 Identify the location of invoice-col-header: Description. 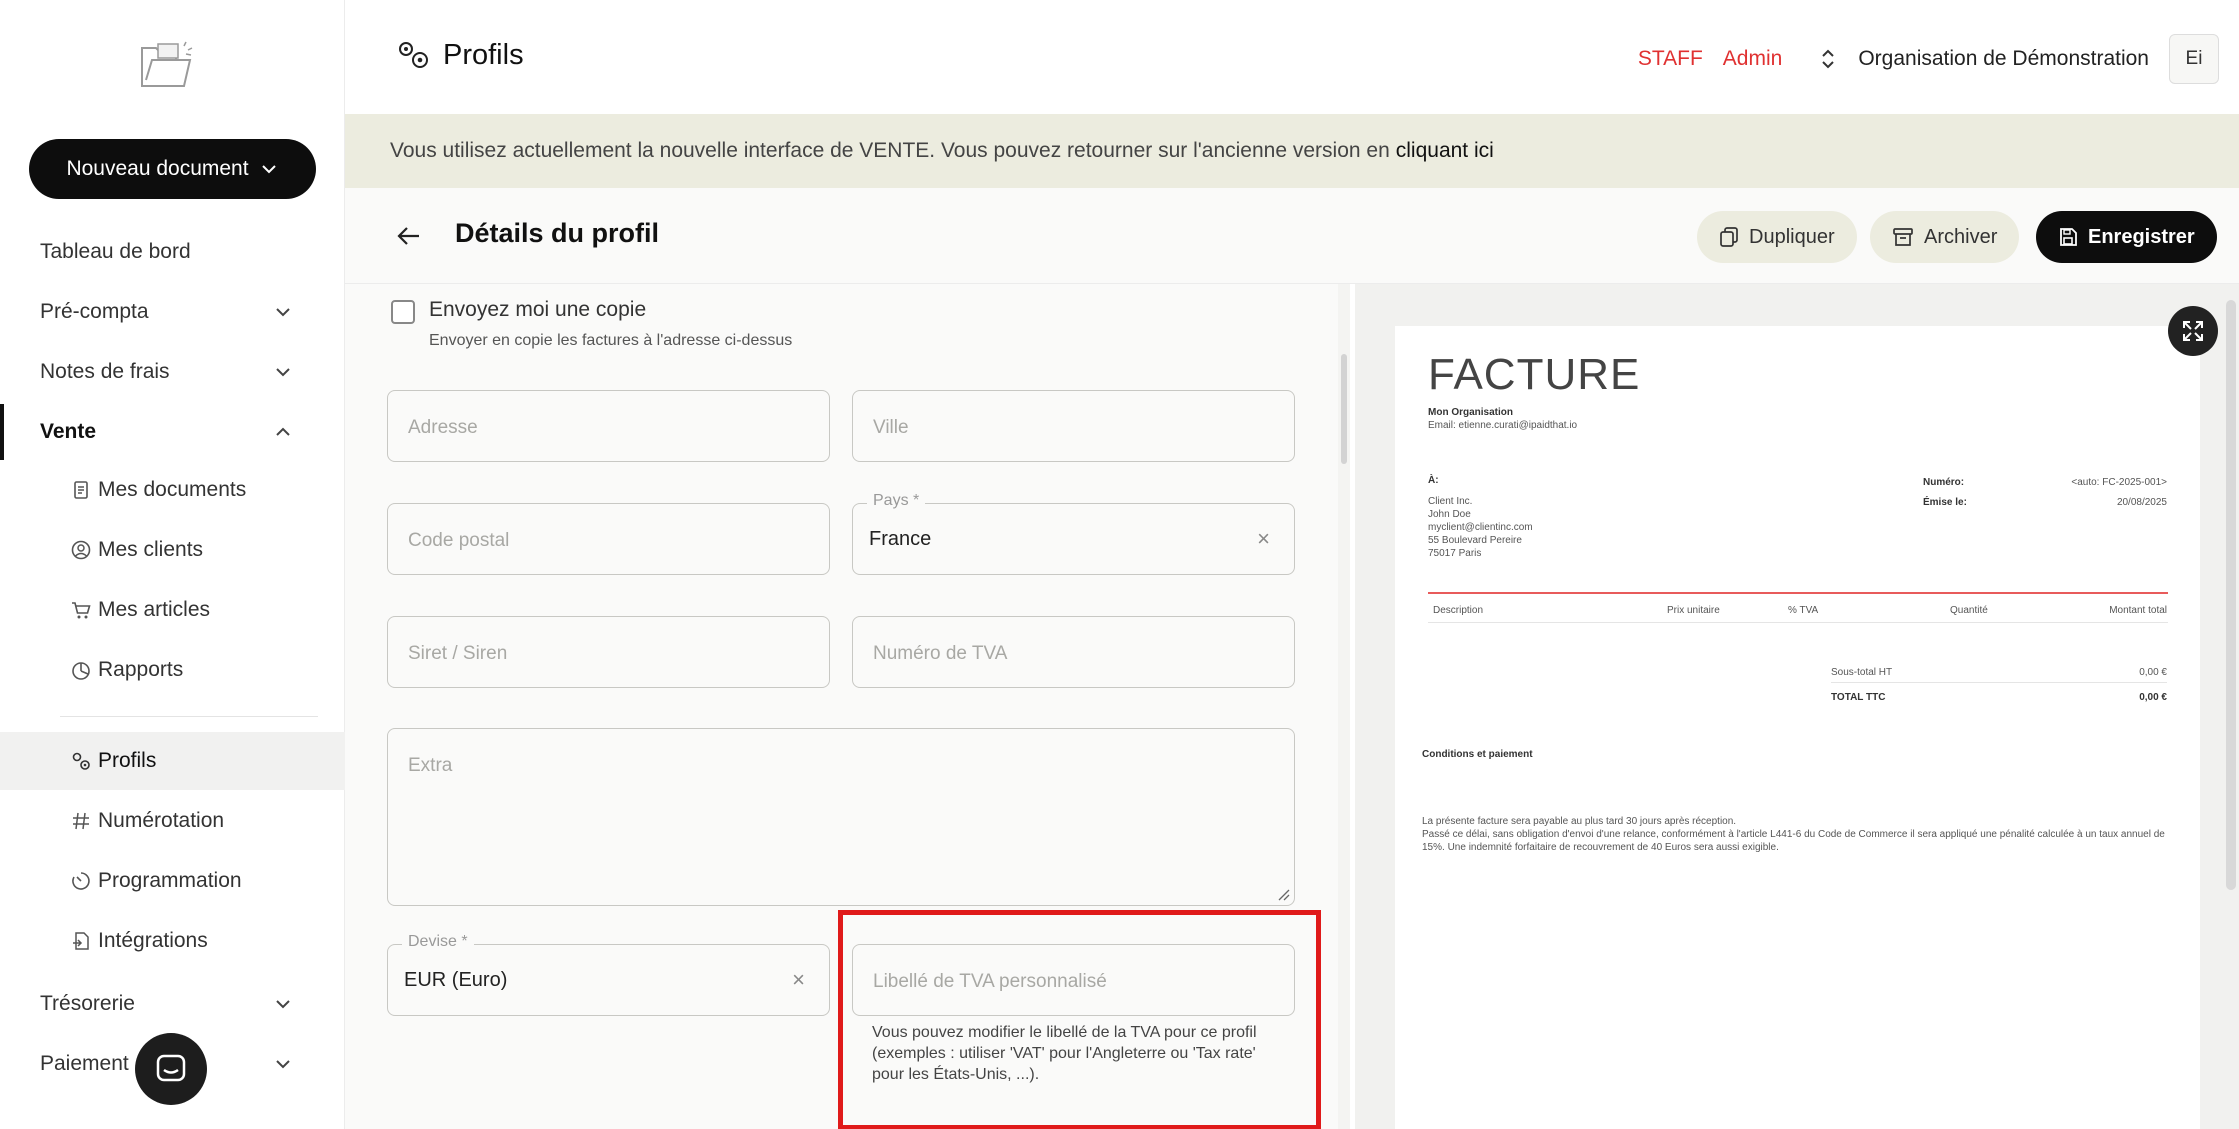
(1458, 610).